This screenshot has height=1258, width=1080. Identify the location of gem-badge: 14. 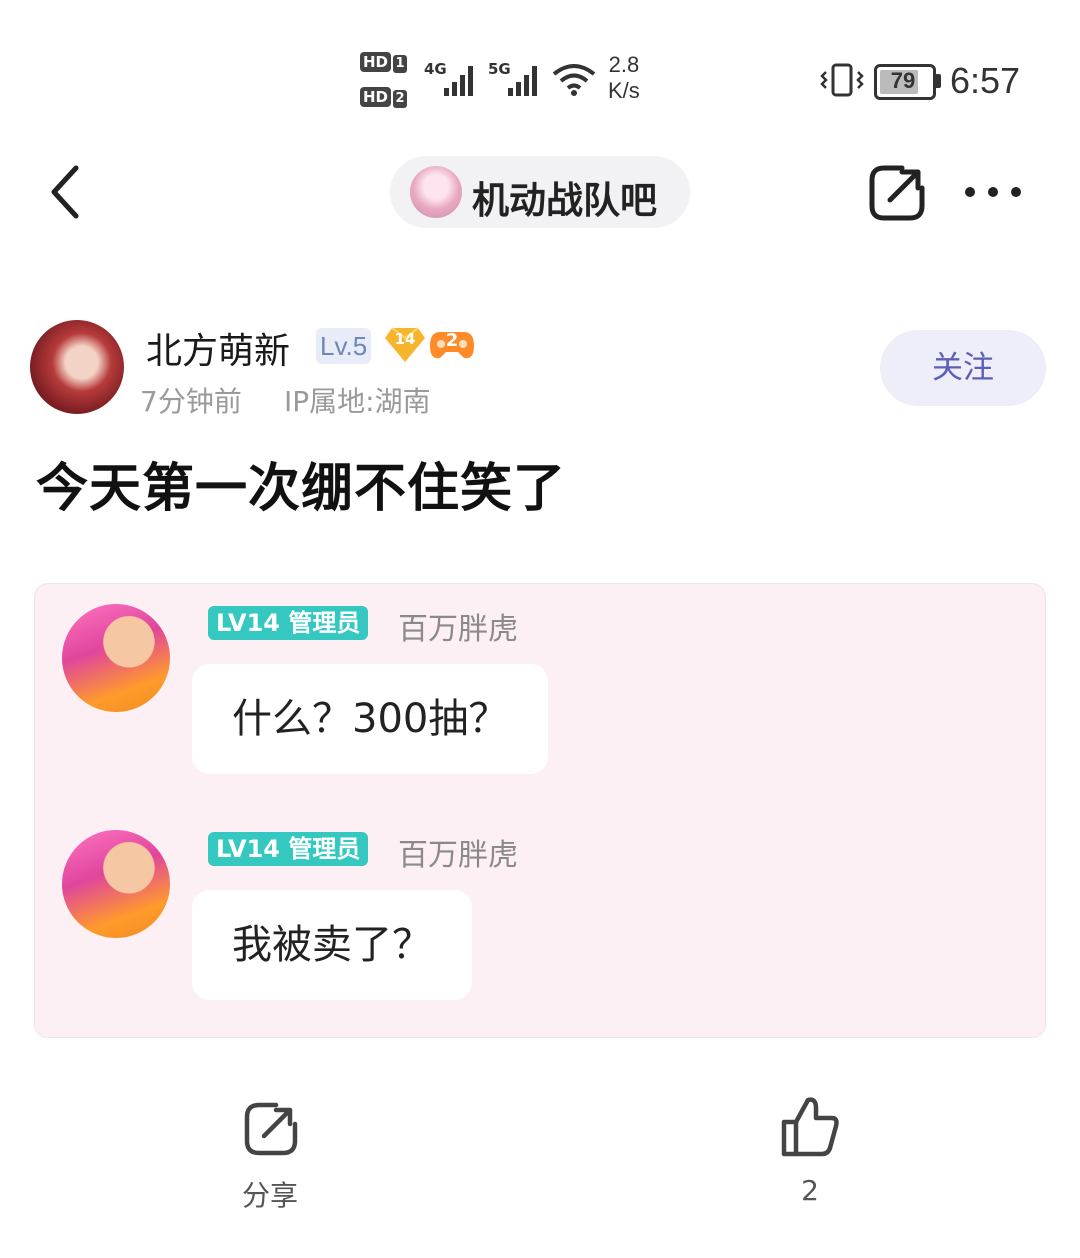
(405, 347).